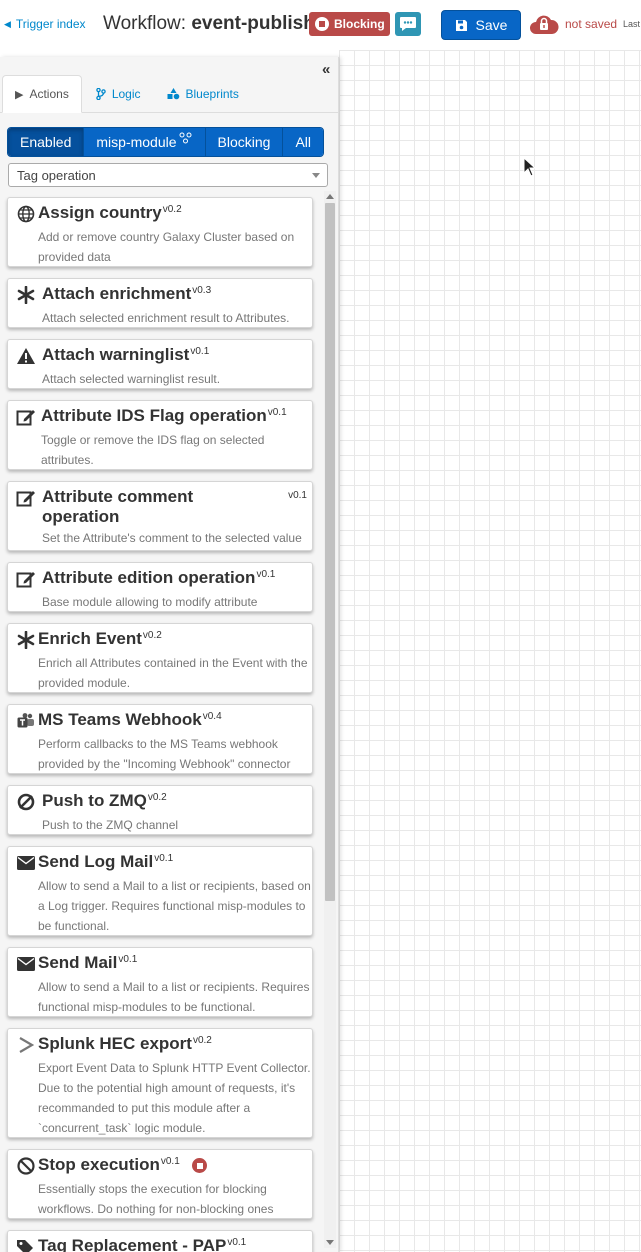 This screenshot has height=1252, width=641. Describe the element at coordinates (49, 94) in the screenshot. I see `tab-actions-label: Actions` at that location.